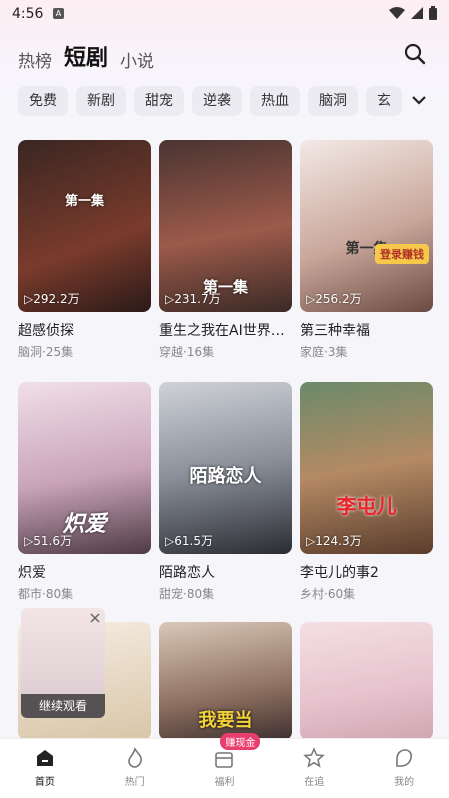 This screenshot has height=798, width=449. I want to click on drama-card: 陌路恋人 ▷61.5万 陌路恋人 甜宠·80集, so click(225, 492).